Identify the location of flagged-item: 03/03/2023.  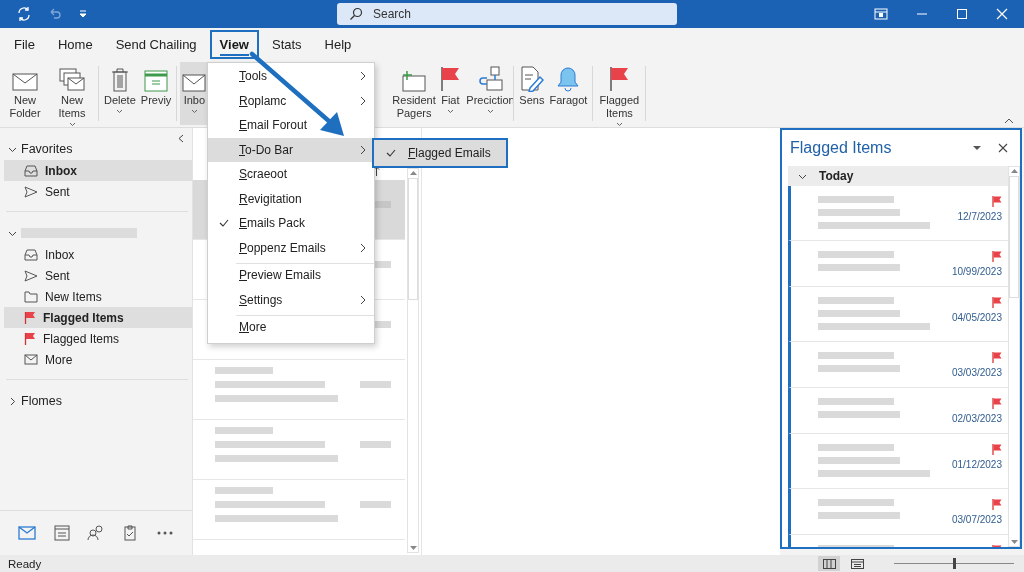
(898, 365).